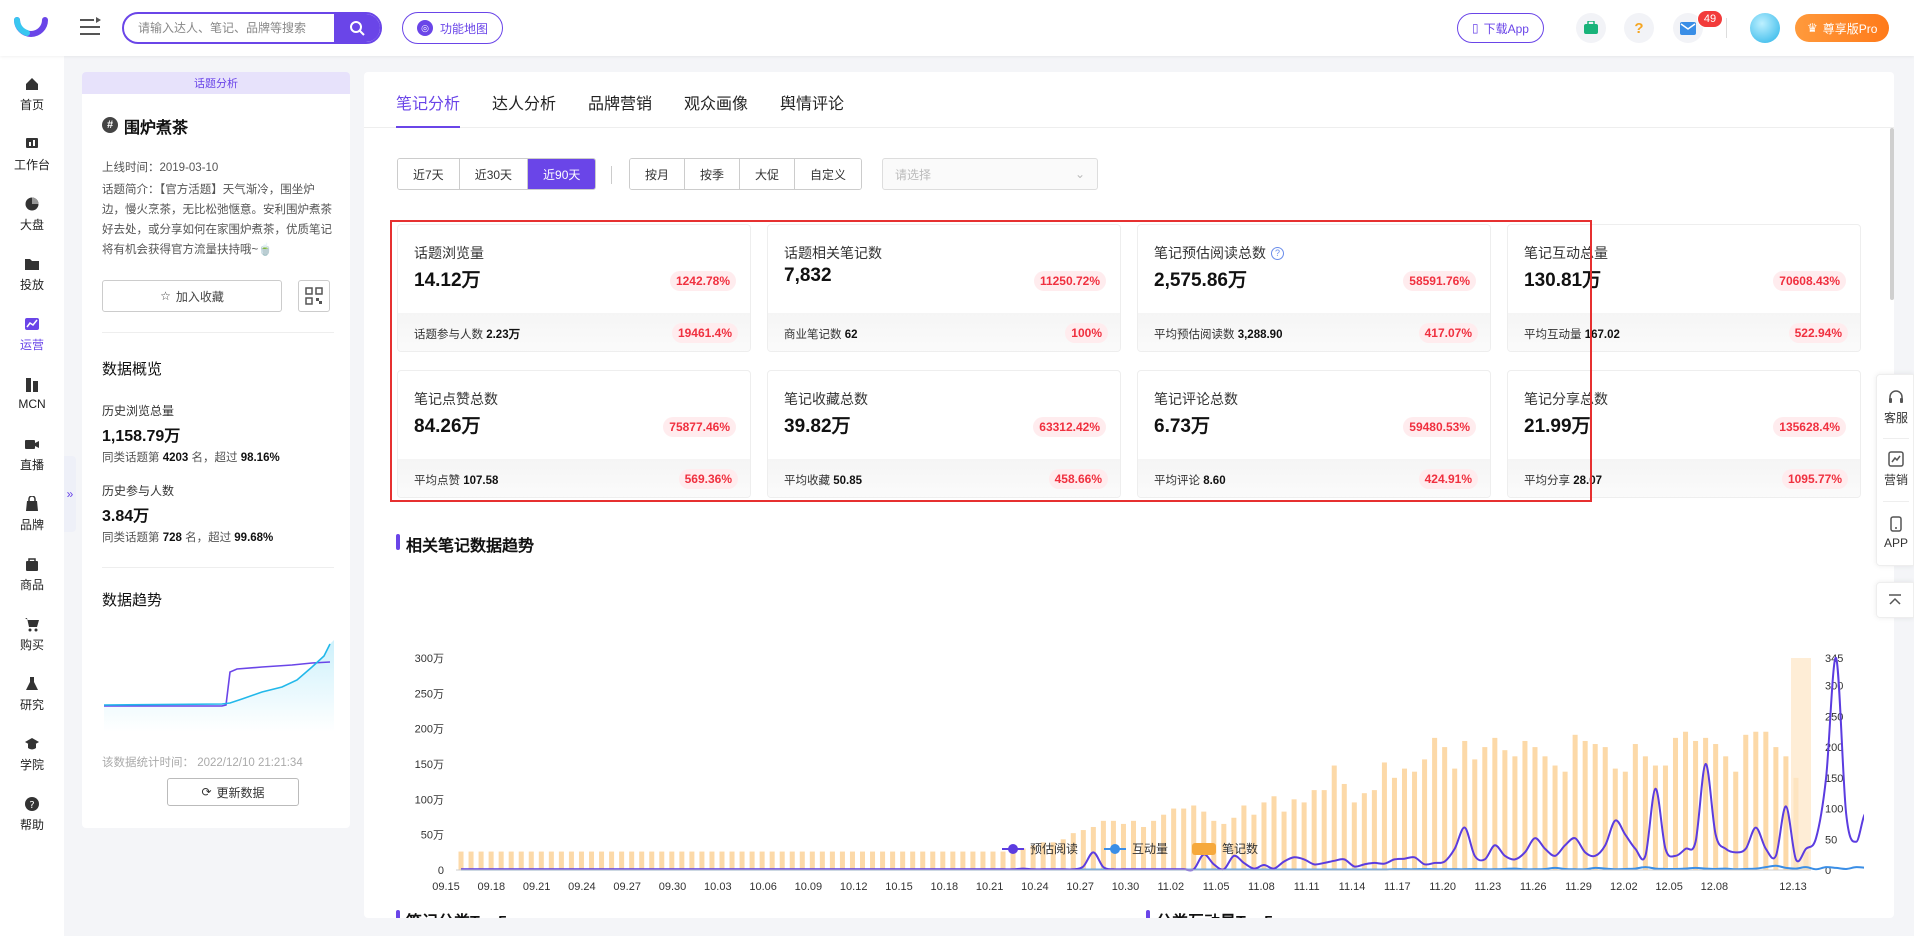 The image size is (1914, 936). Describe the element at coordinates (1225, 848) in the screenshot. I see `legend-notes: 笔记数` at that location.